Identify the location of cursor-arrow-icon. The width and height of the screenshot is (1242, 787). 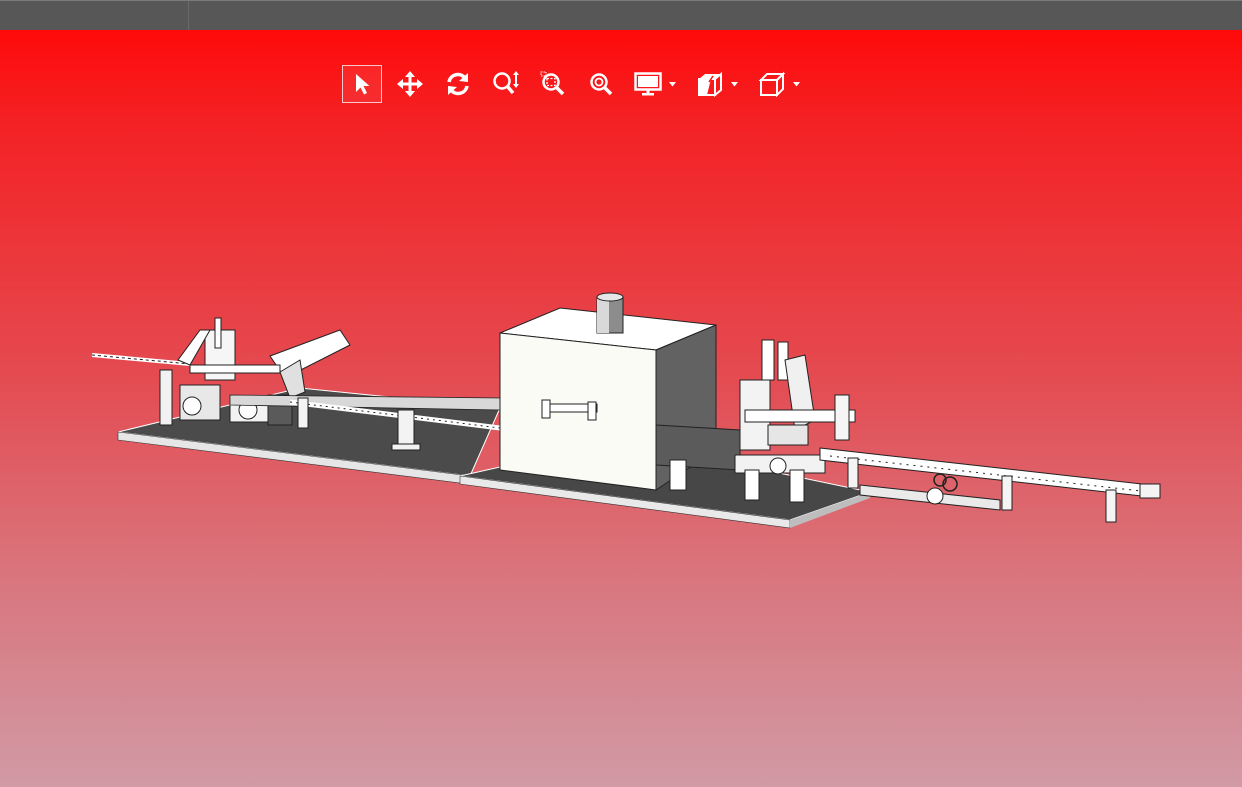
(363, 84).